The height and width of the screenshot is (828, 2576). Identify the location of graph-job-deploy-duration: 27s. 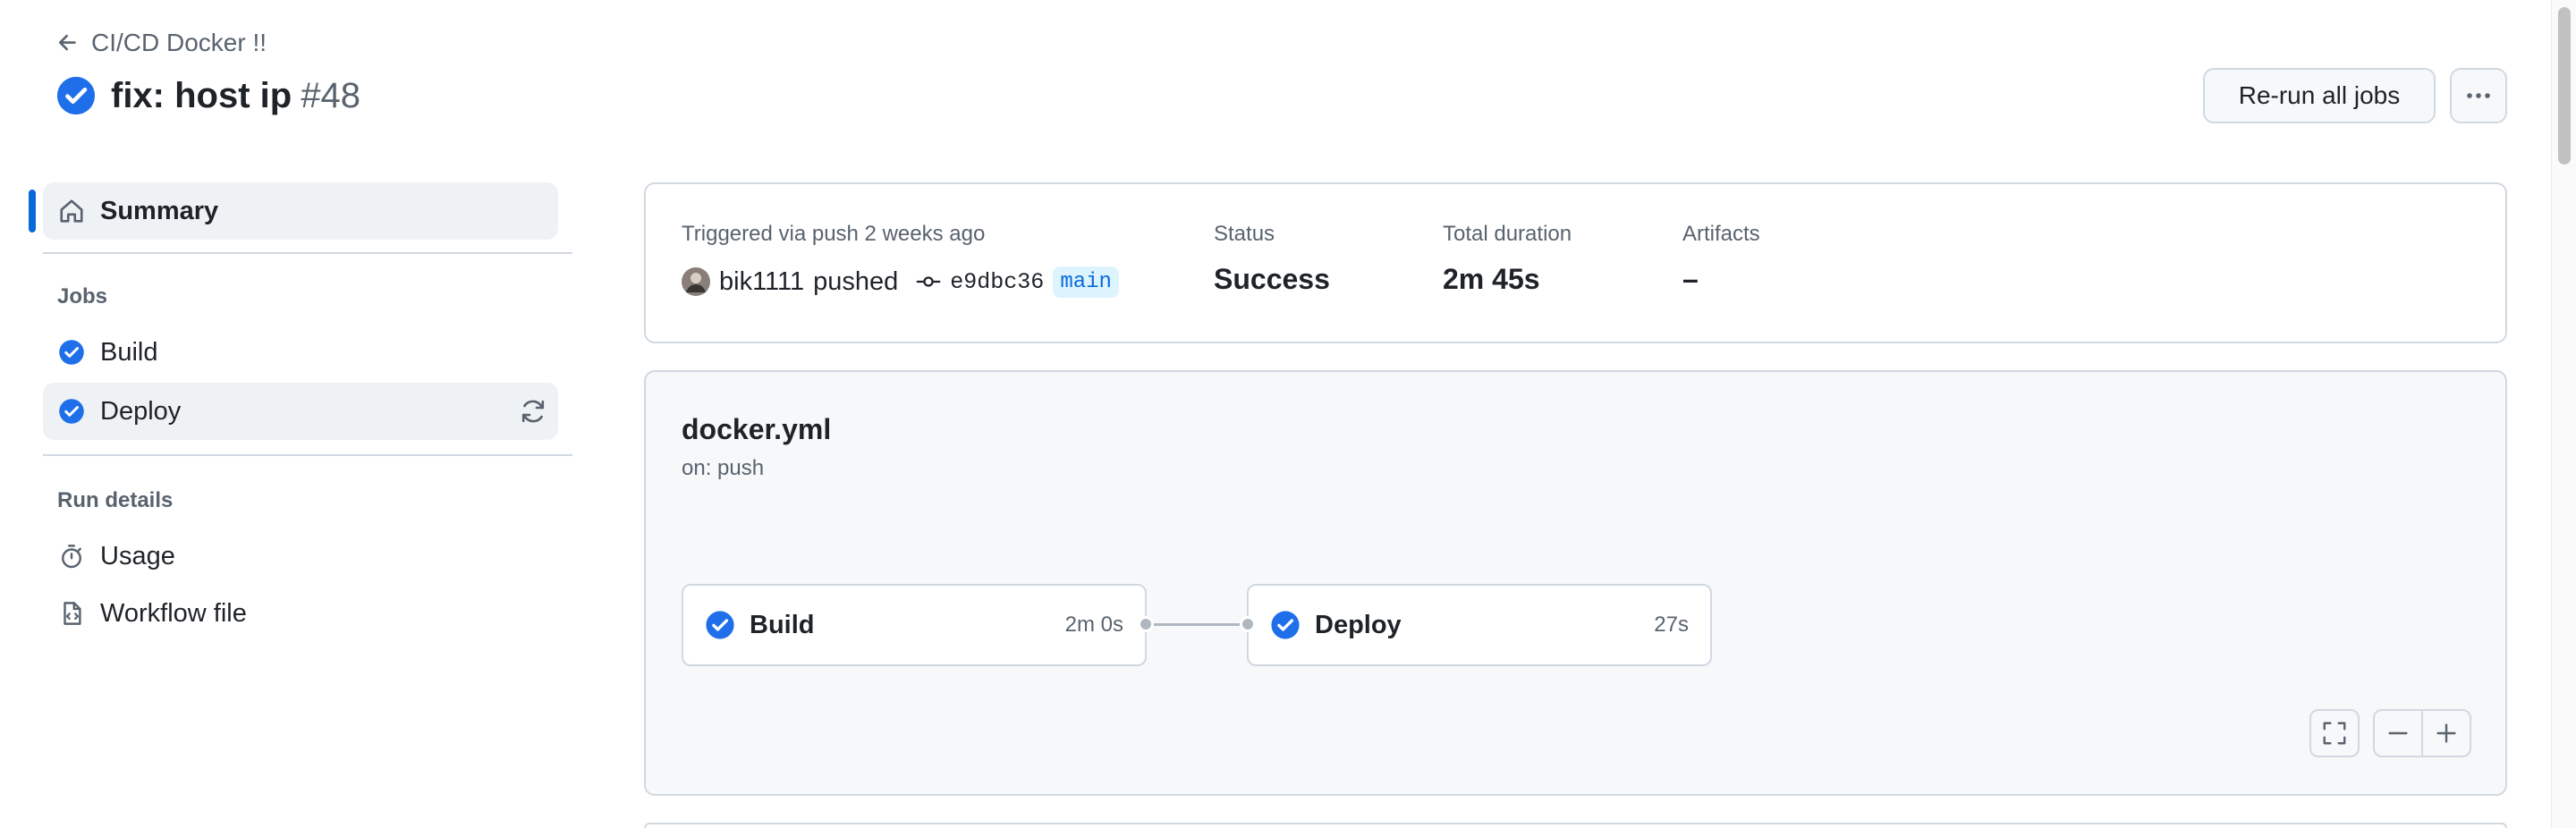
(1671, 625).